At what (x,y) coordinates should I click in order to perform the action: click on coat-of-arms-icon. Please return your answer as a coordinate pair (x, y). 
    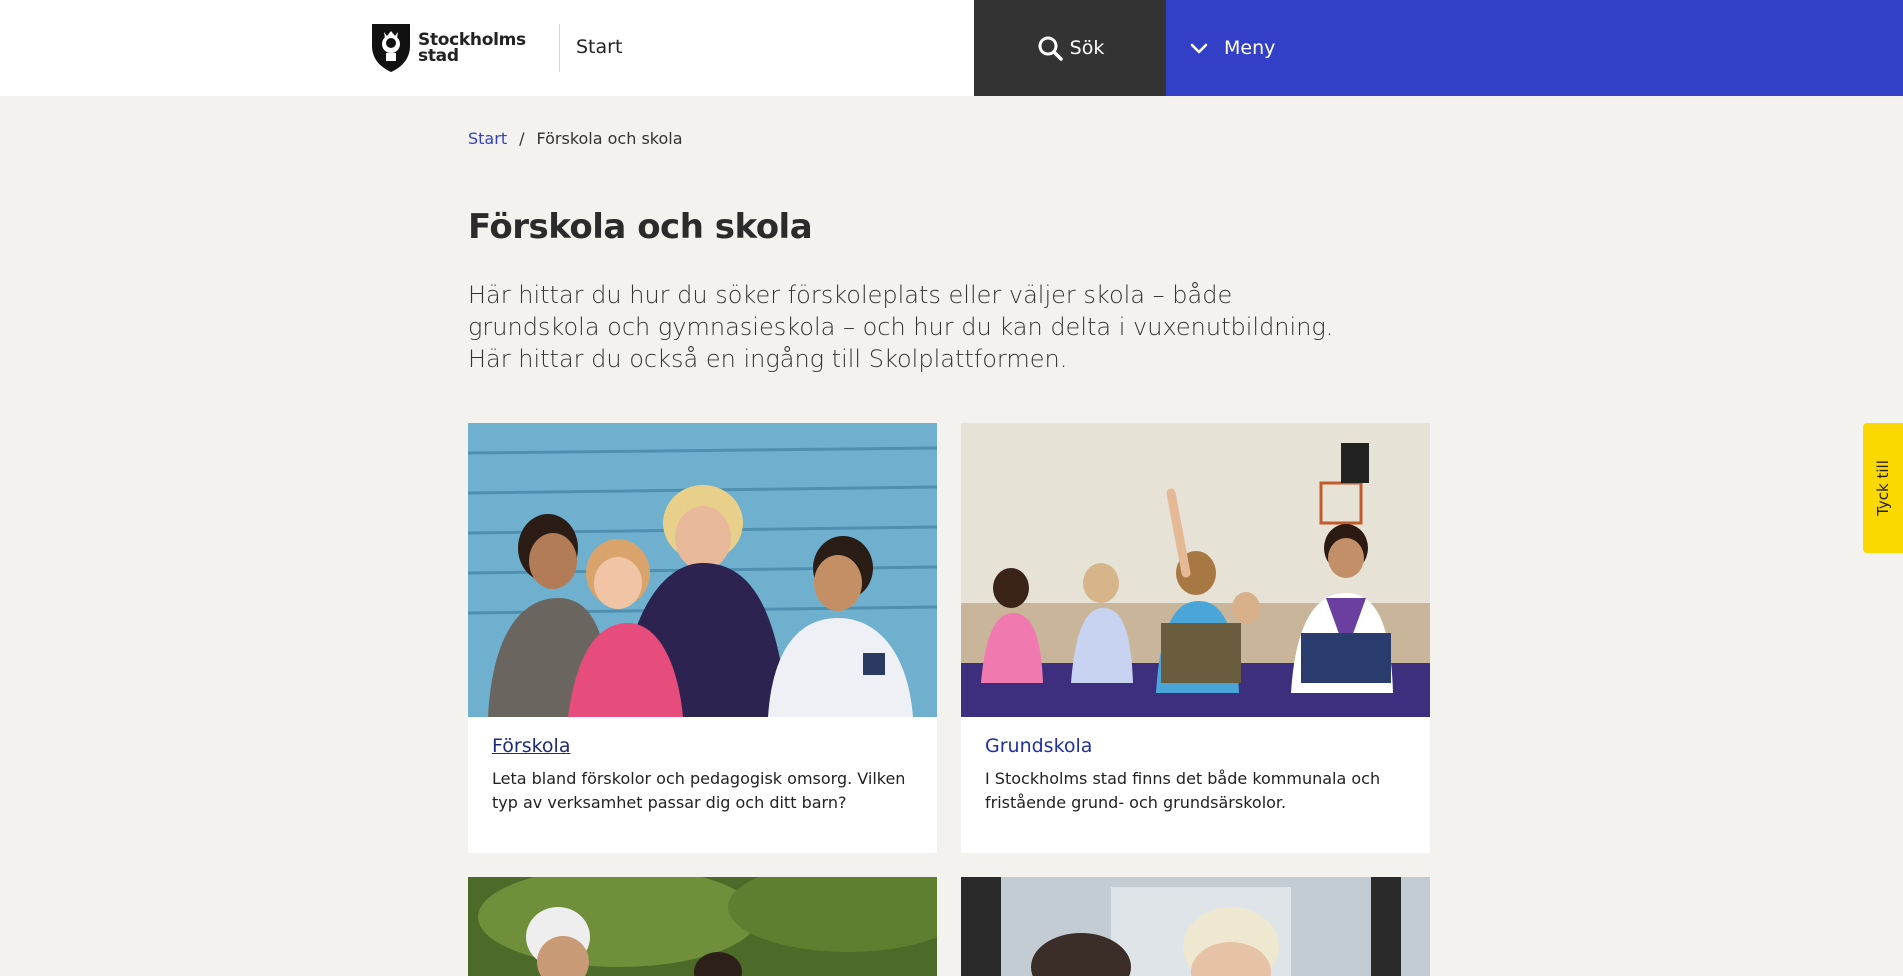
    Looking at the image, I should click on (391, 48).